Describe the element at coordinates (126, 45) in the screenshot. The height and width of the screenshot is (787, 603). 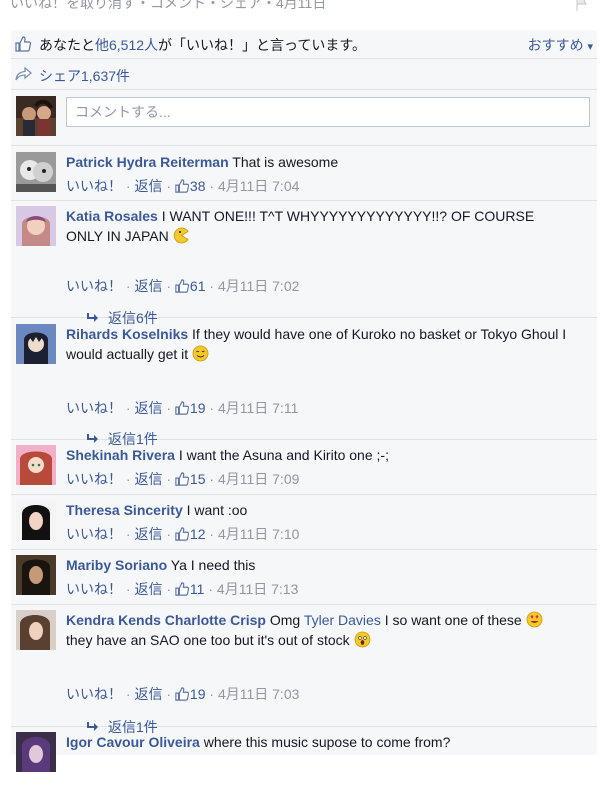
I see `likes-others-link: 他6,512人` at that location.